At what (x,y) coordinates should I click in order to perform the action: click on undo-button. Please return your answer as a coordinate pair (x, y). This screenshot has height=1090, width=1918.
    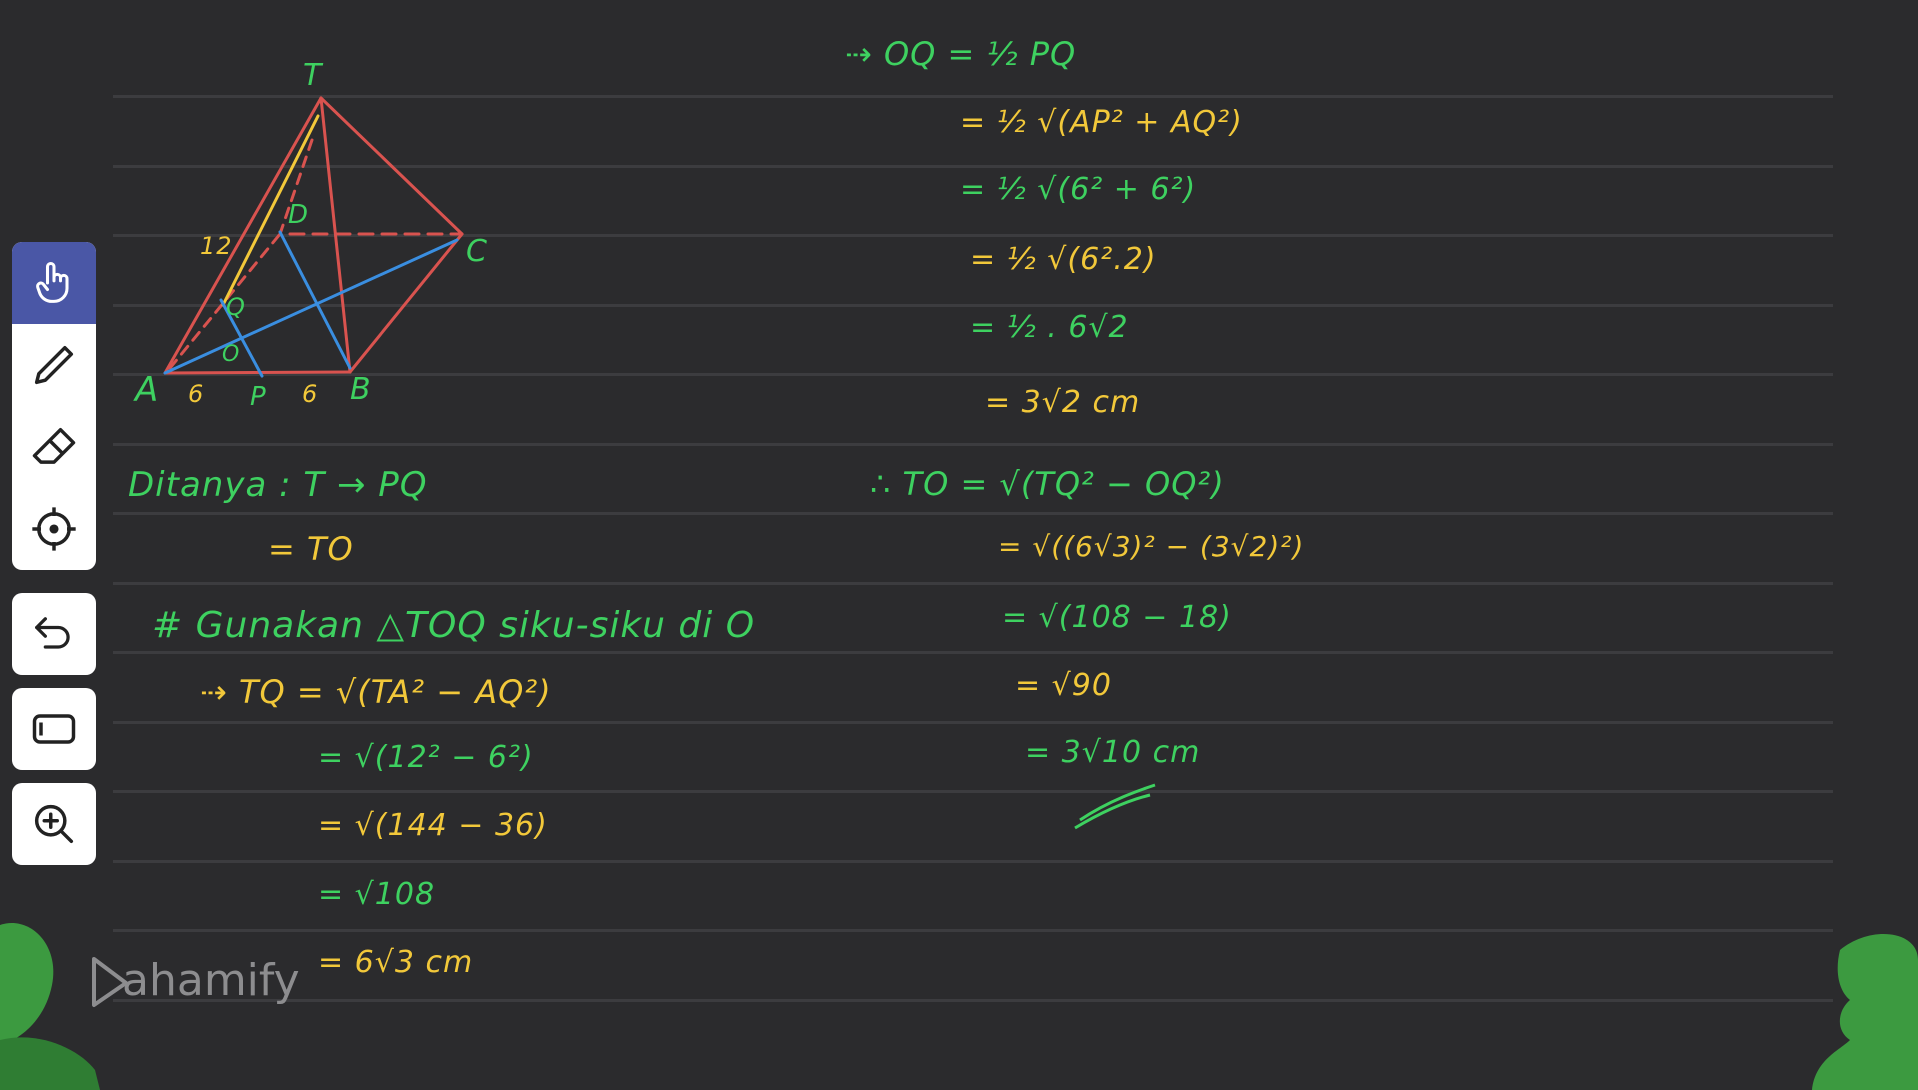
    Looking at the image, I should click on (54, 634).